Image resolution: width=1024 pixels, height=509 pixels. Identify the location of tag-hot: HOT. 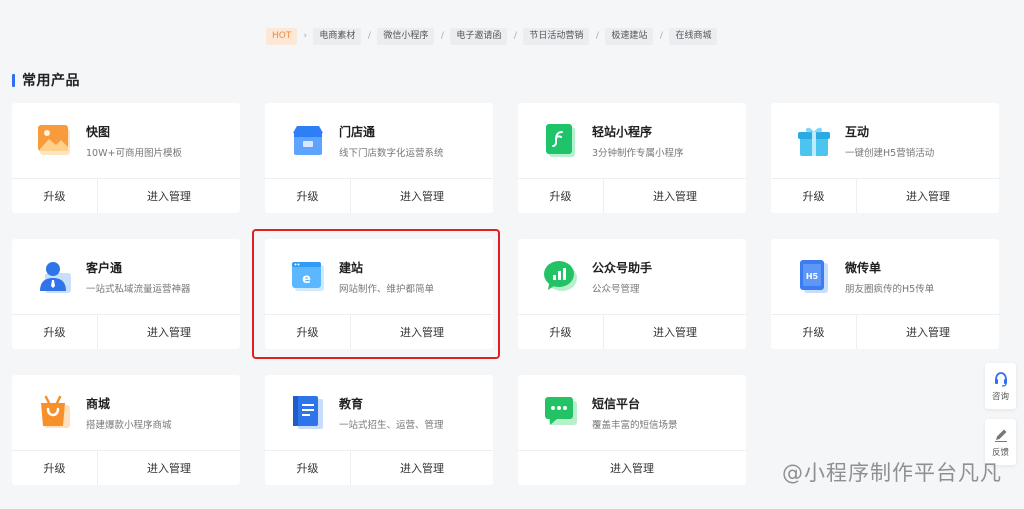
(282, 36).